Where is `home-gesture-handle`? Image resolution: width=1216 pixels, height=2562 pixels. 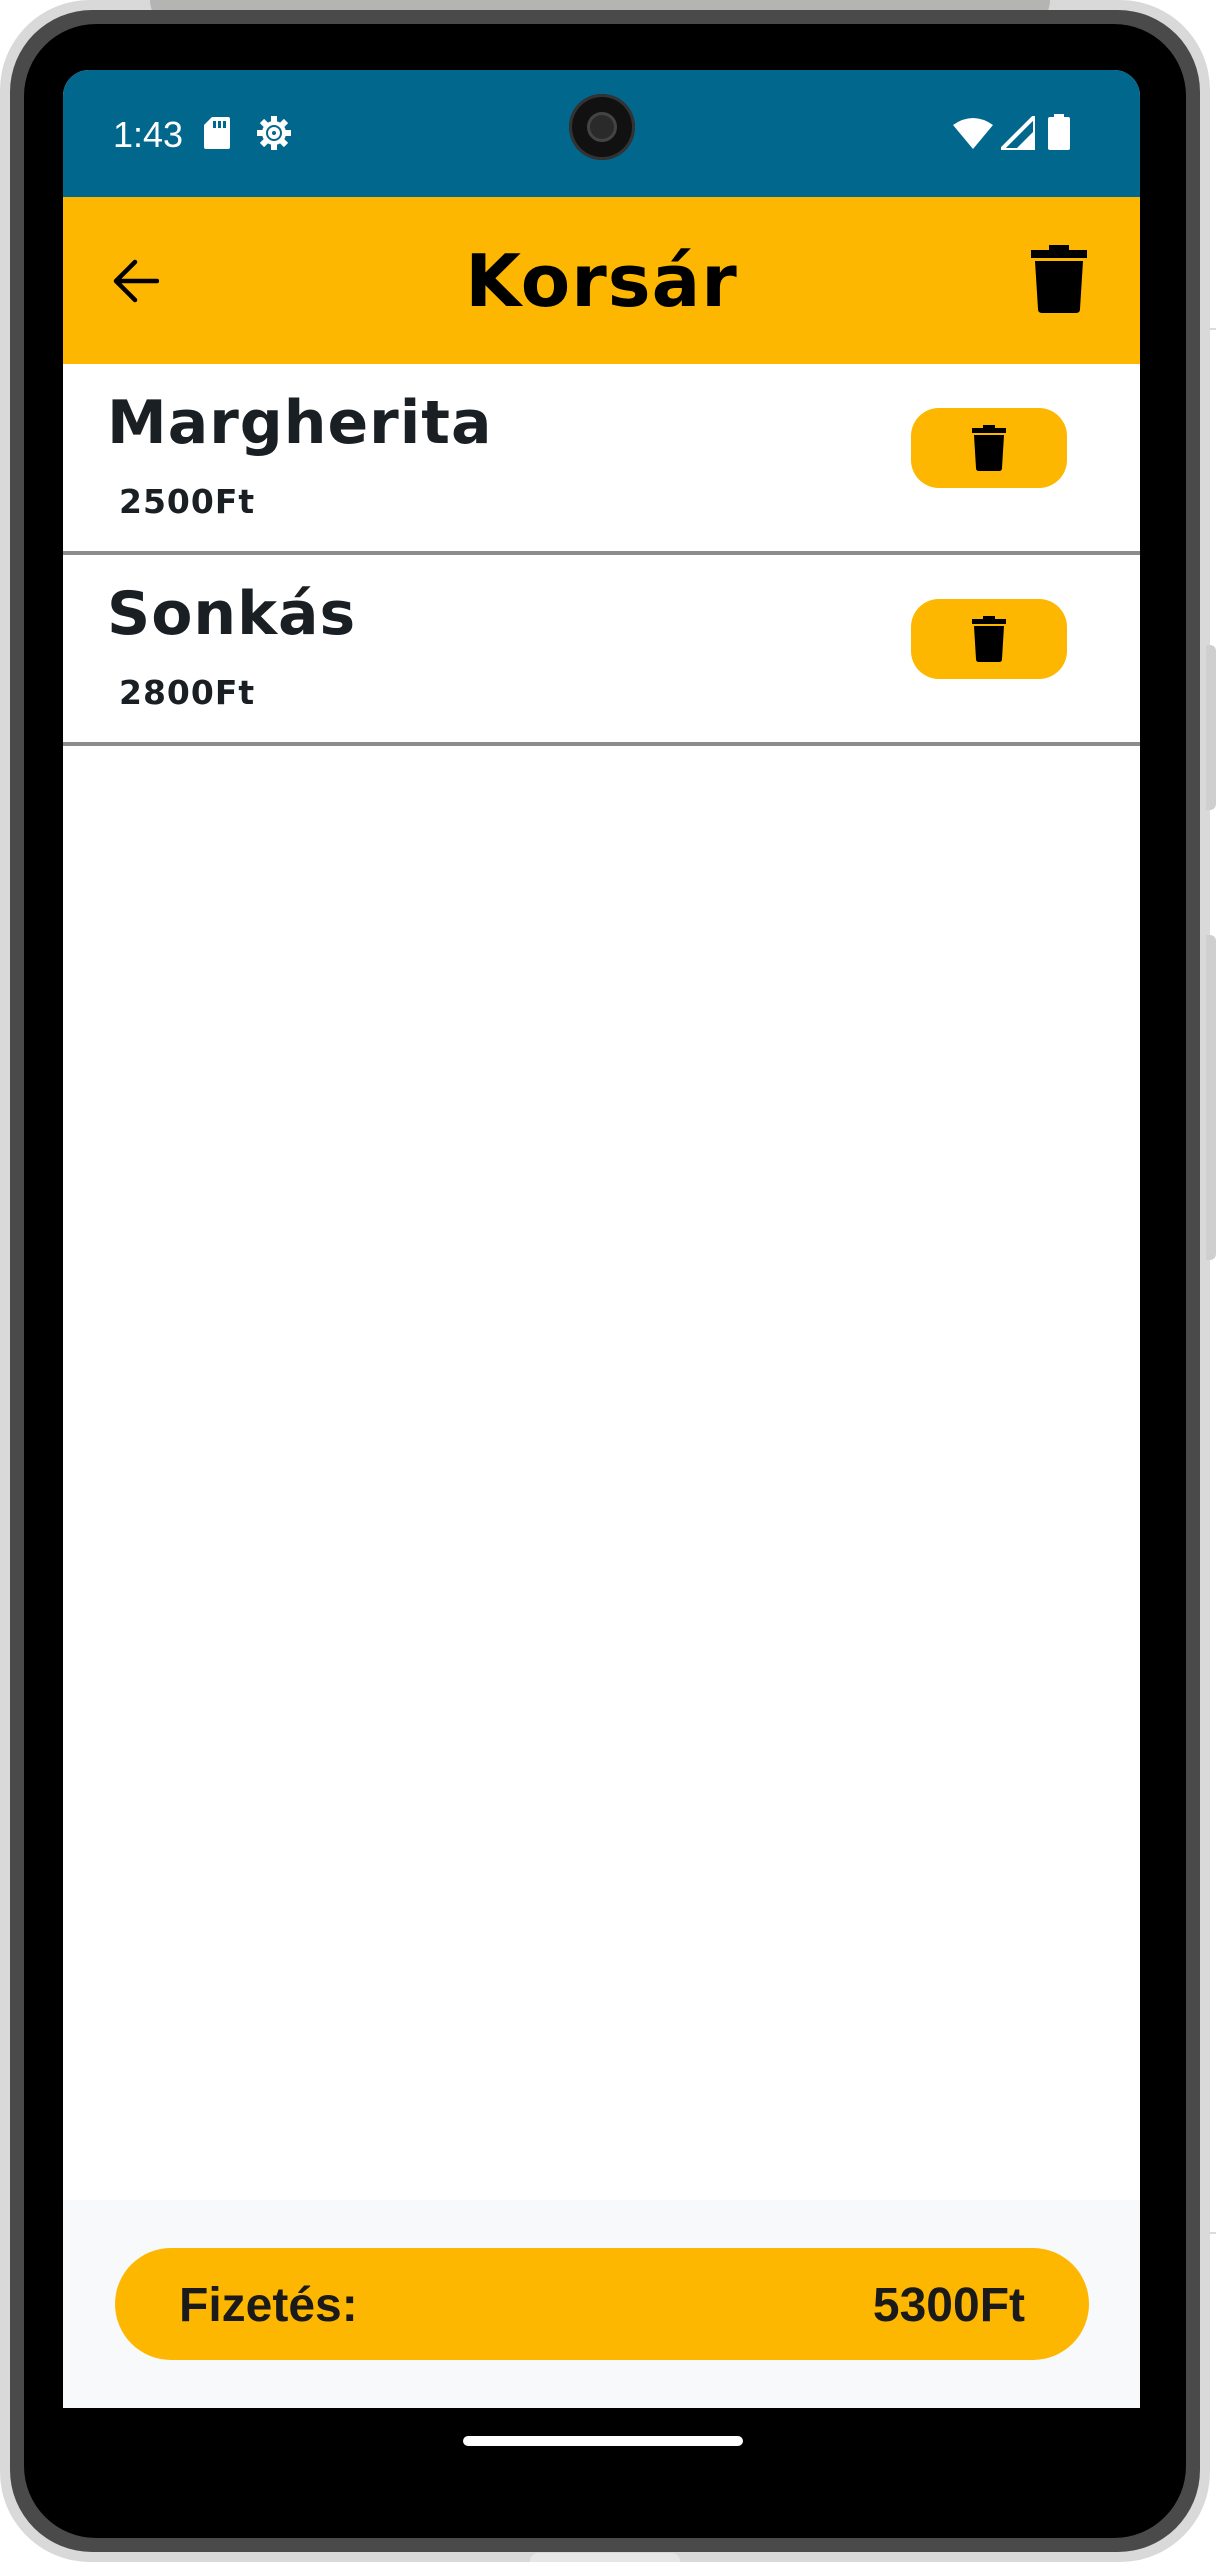
home-gesture-handle is located at coordinates (603, 2441).